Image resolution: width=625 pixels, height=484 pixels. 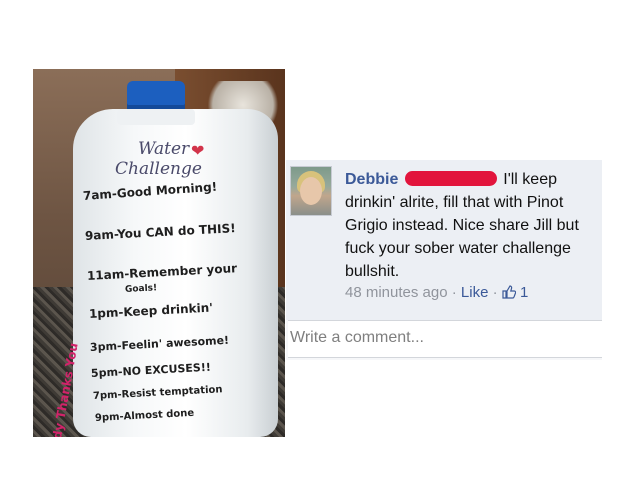 I want to click on comment-input, so click(x=440, y=338).